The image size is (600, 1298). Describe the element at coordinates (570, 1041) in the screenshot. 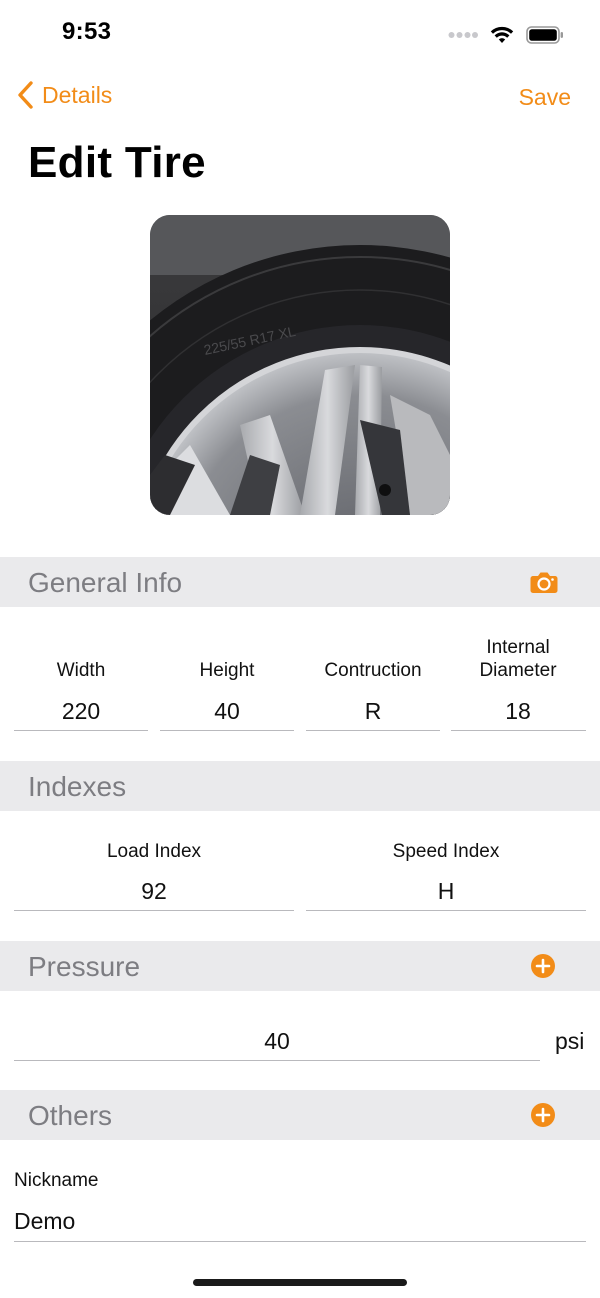

I see `pressure-unit: psi` at that location.